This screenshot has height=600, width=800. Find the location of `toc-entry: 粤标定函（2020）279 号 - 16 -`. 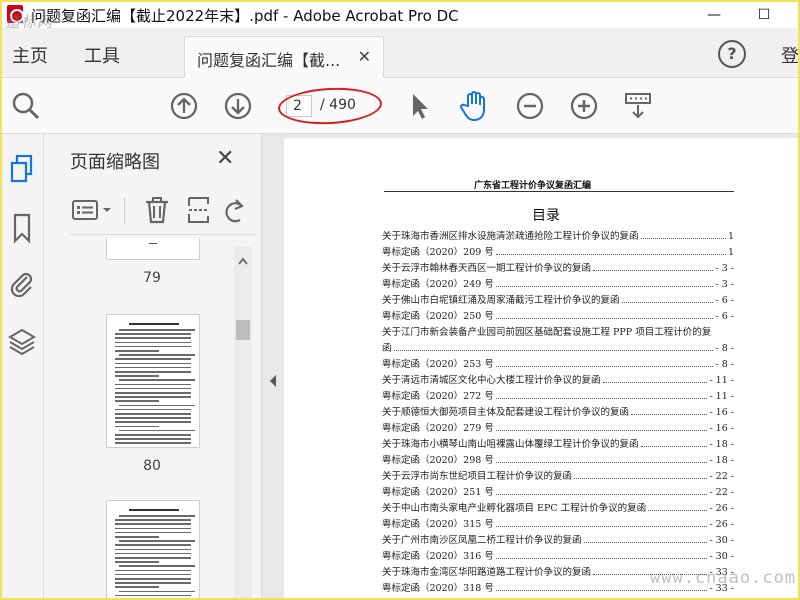

toc-entry: 粤标定函（2020）279 号 - 16 - is located at coordinates (558, 426).